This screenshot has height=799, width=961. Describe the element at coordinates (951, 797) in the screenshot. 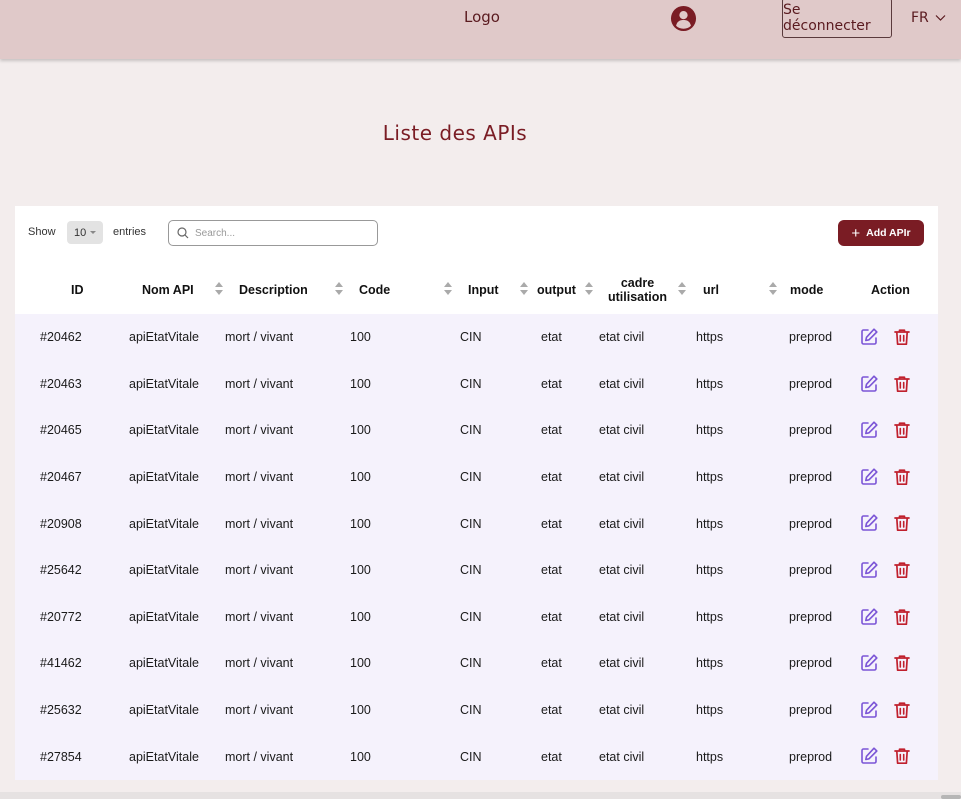

I see `scrollbar-thumb` at that location.